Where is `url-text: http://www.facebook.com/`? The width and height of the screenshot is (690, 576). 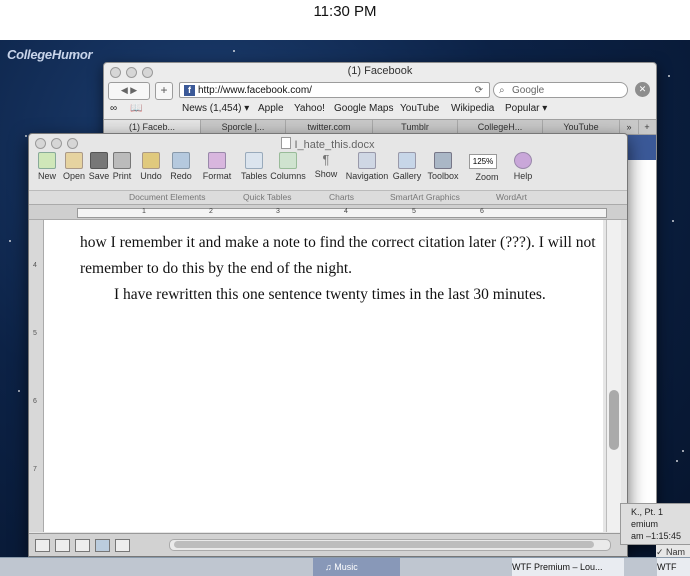 url-text: http://www.facebook.com/ is located at coordinates (255, 90).